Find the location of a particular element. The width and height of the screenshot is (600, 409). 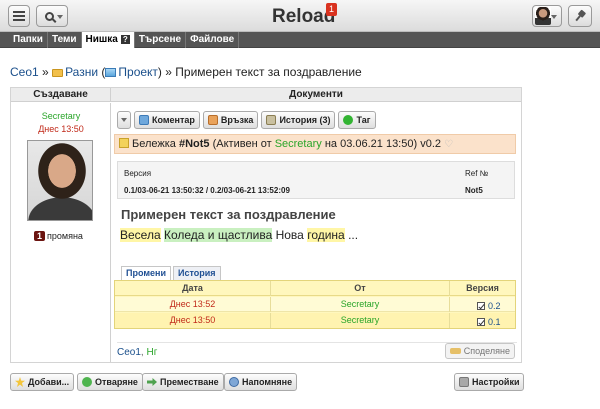

tab-topics: Теми is located at coordinates (65, 40).